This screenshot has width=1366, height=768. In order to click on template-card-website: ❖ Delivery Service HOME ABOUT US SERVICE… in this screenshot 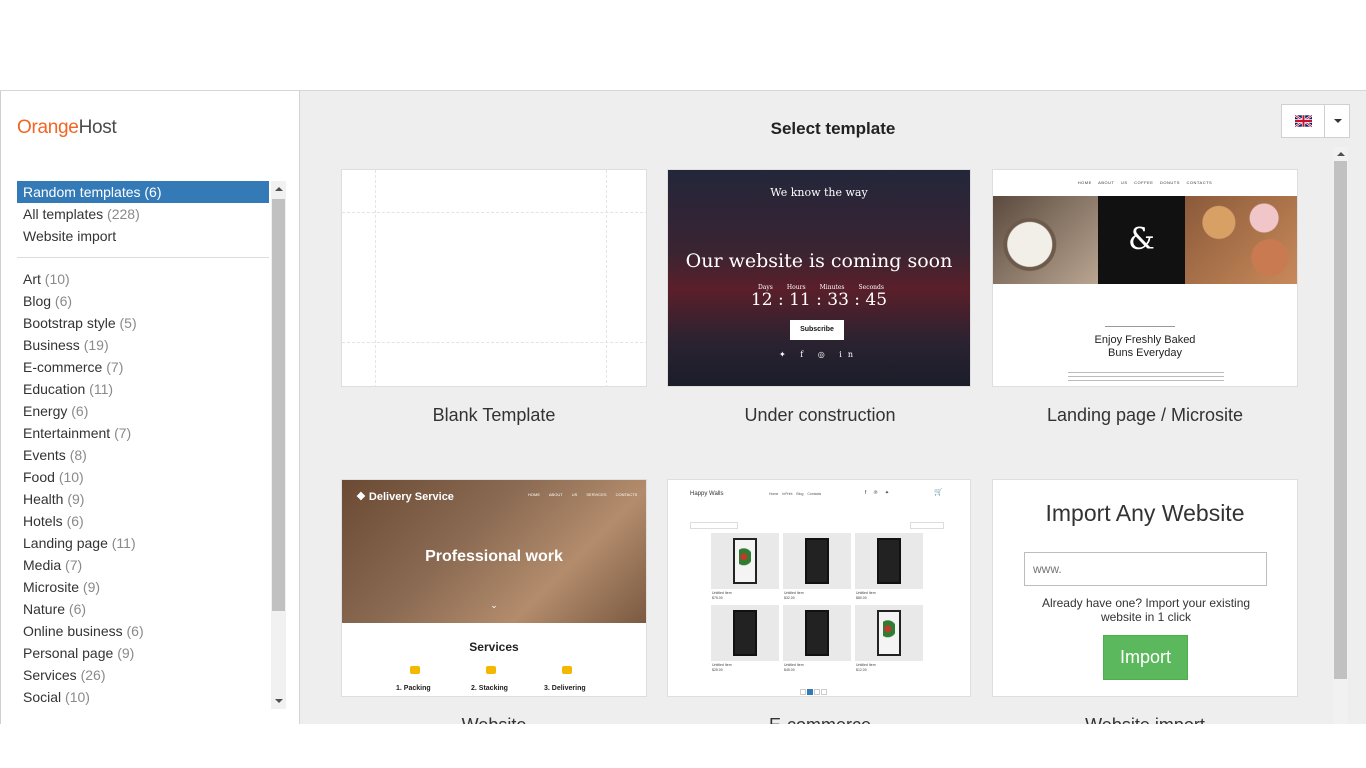, I will do `click(494, 588)`.